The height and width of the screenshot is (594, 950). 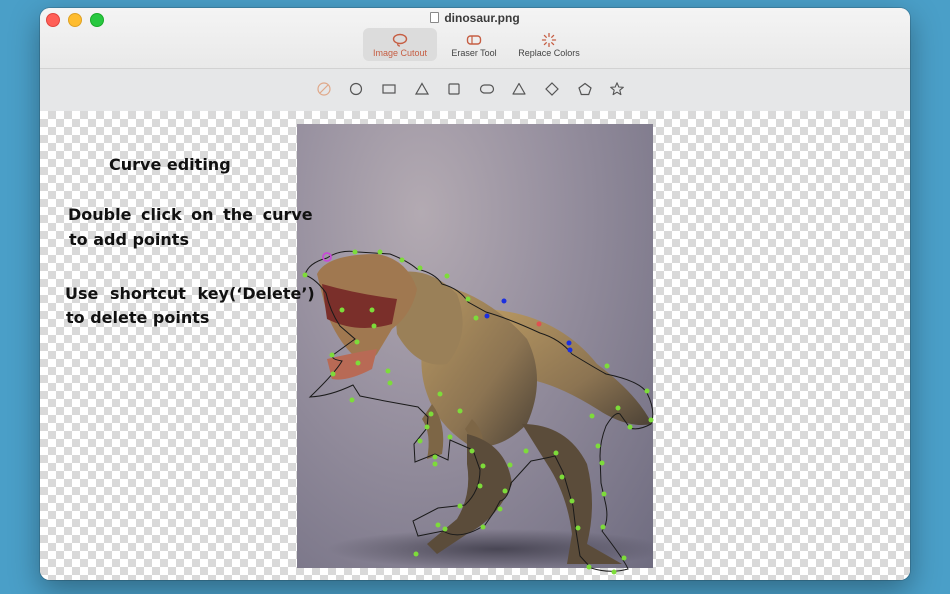 What do you see at coordinates (487, 89) in the screenshot?
I see `rounded-rectangle-icon` at bounding box center [487, 89].